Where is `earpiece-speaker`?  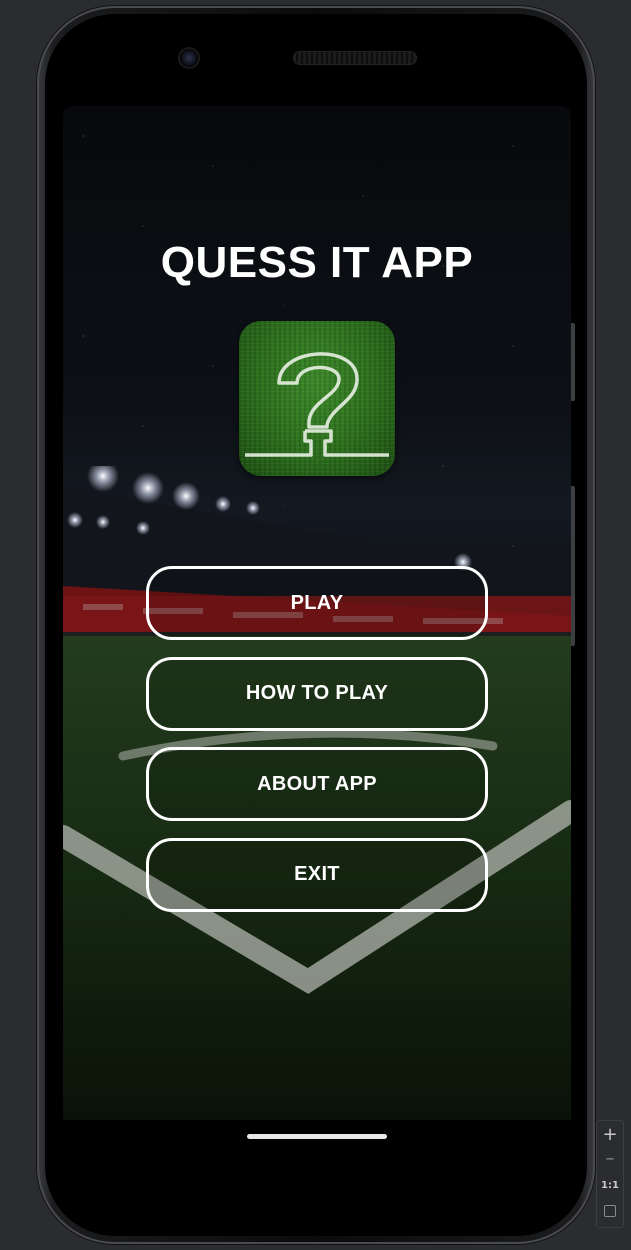
earpiece-speaker is located at coordinates (355, 58).